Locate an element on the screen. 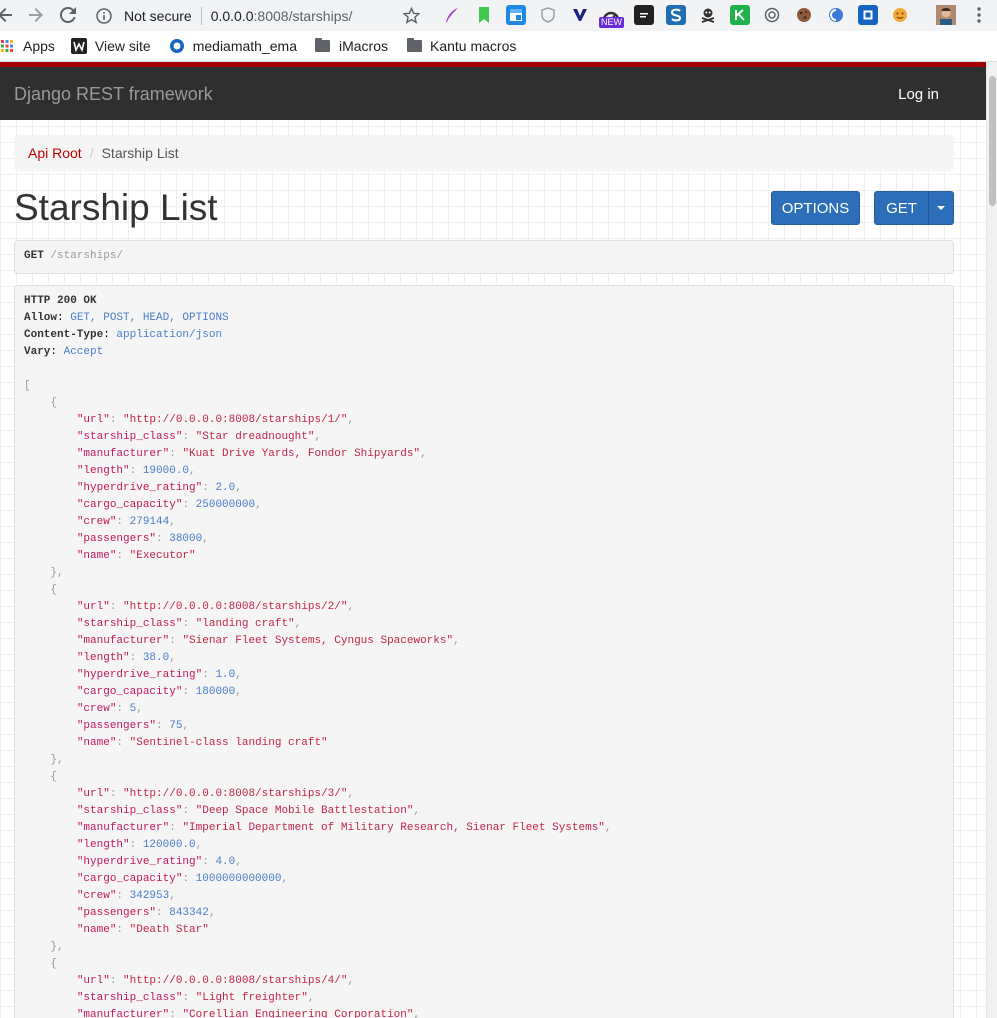  bookmark-apps: Apps is located at coordinates (27, 46).